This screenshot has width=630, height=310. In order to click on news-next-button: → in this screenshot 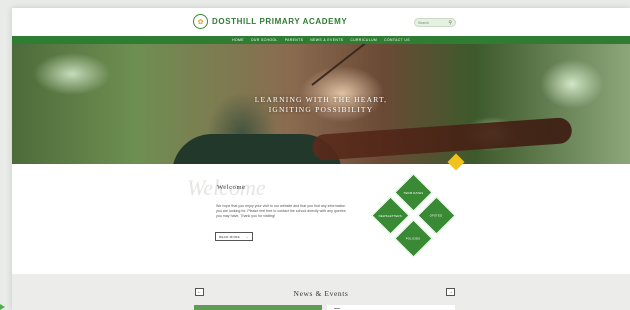, I will do `click(450, 292)`.